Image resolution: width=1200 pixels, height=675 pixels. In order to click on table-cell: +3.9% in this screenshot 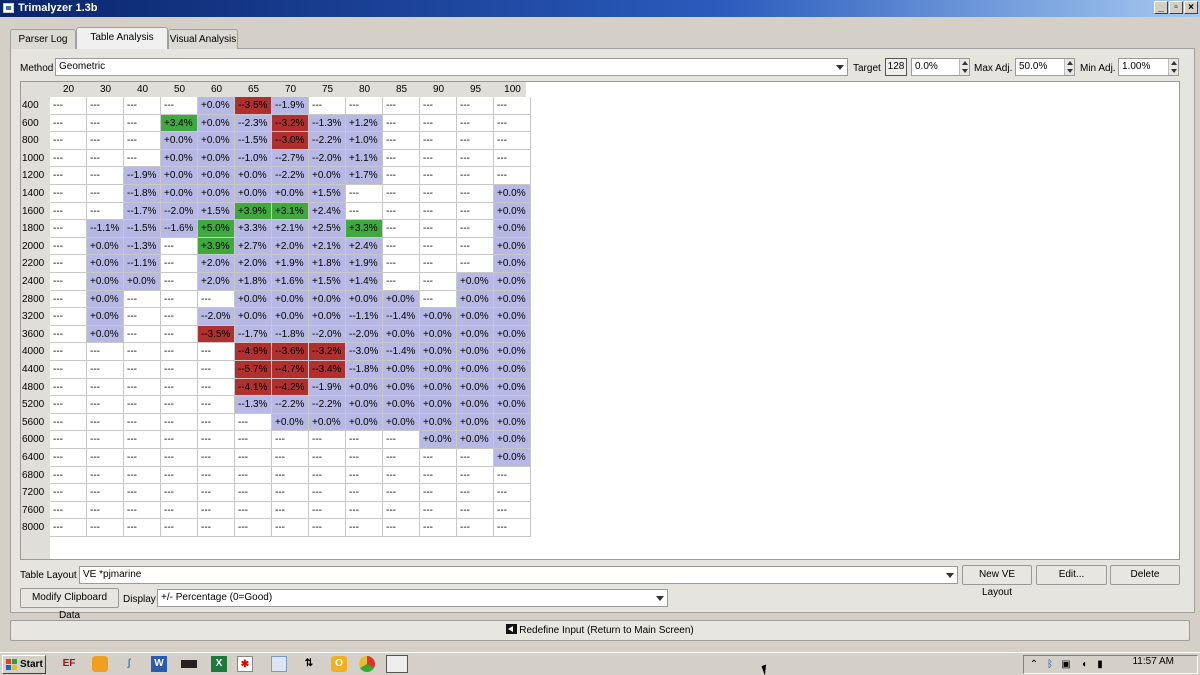, I will do `click(253, 211)`.